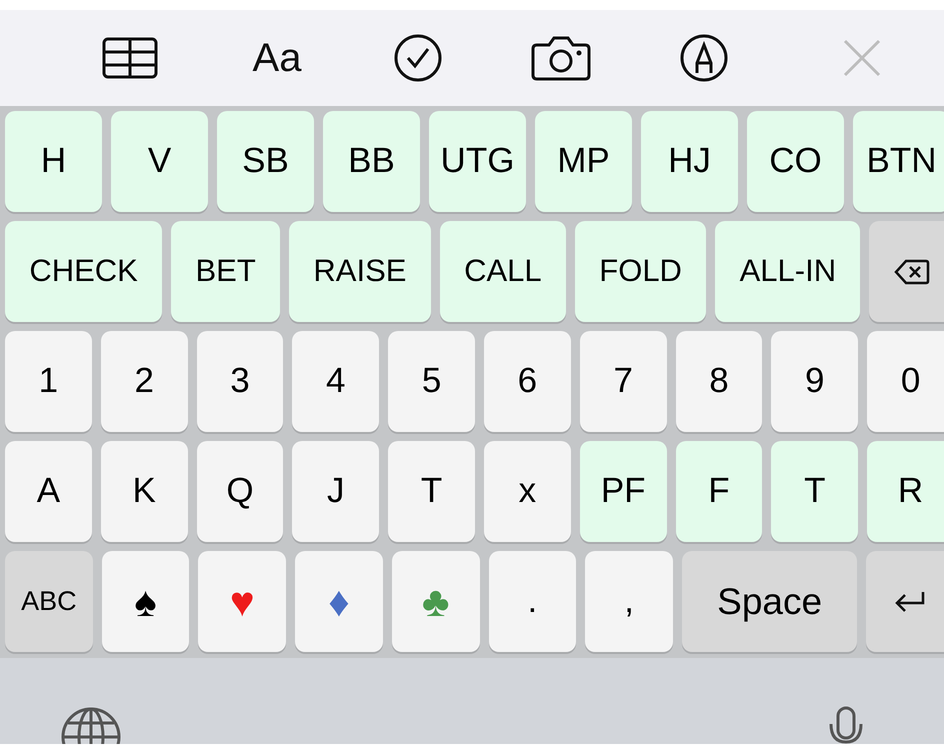 This screenshot has height=746, width=944. Describe the element at coordinates (240, 491) in the screenshot. I see `key: Q` at that location.